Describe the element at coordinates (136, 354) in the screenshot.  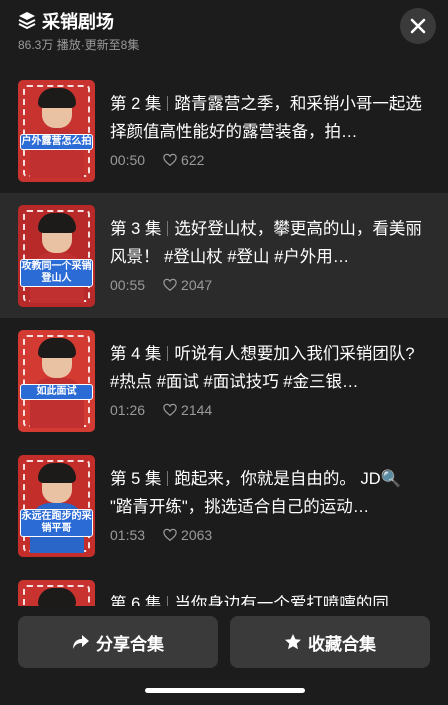
I see `episode-number: 第 4 集` at that location.